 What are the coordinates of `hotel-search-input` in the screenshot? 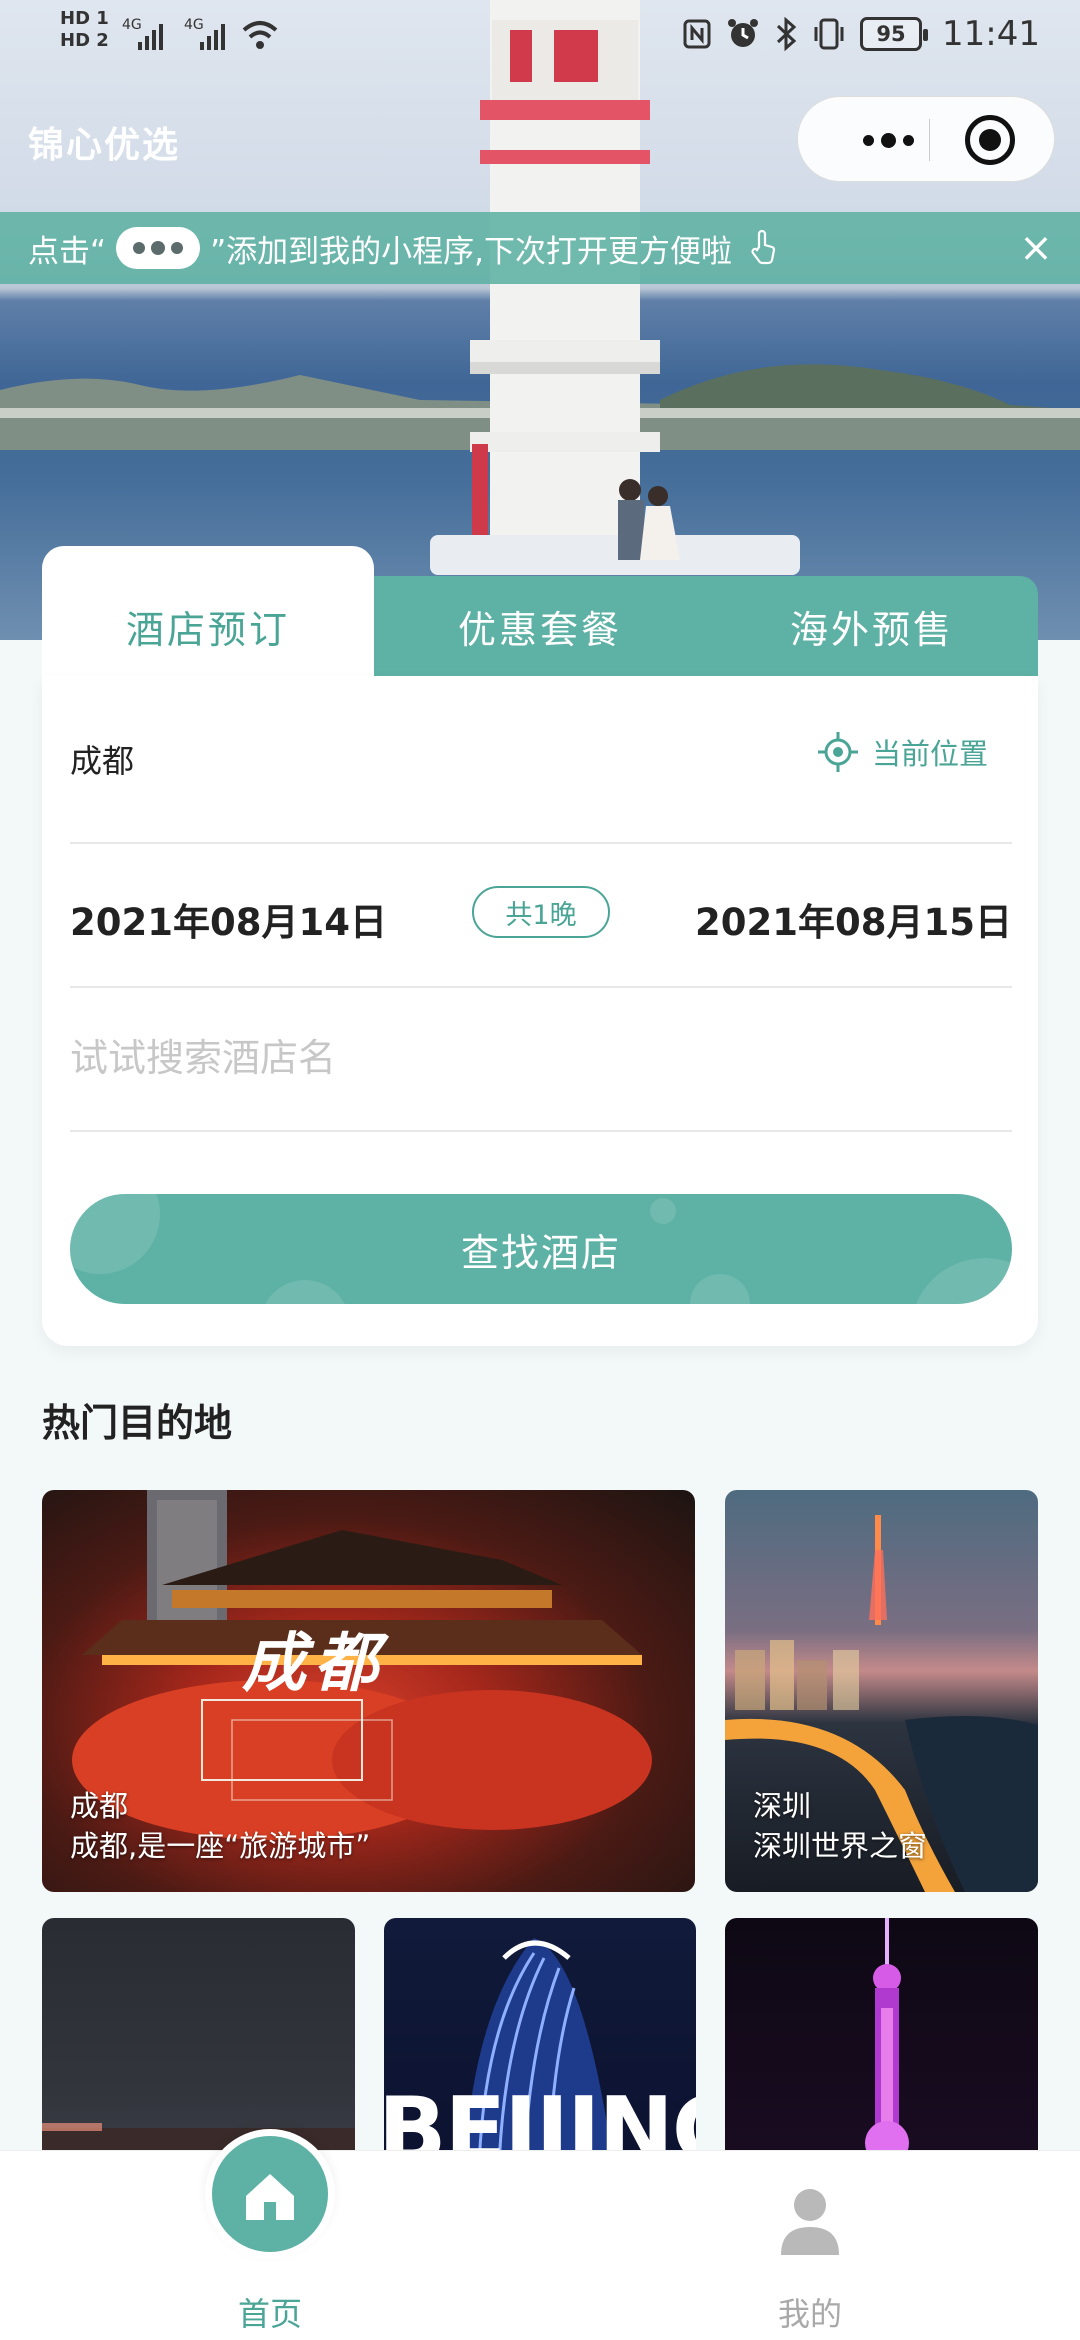 It's located at (520, 1058).